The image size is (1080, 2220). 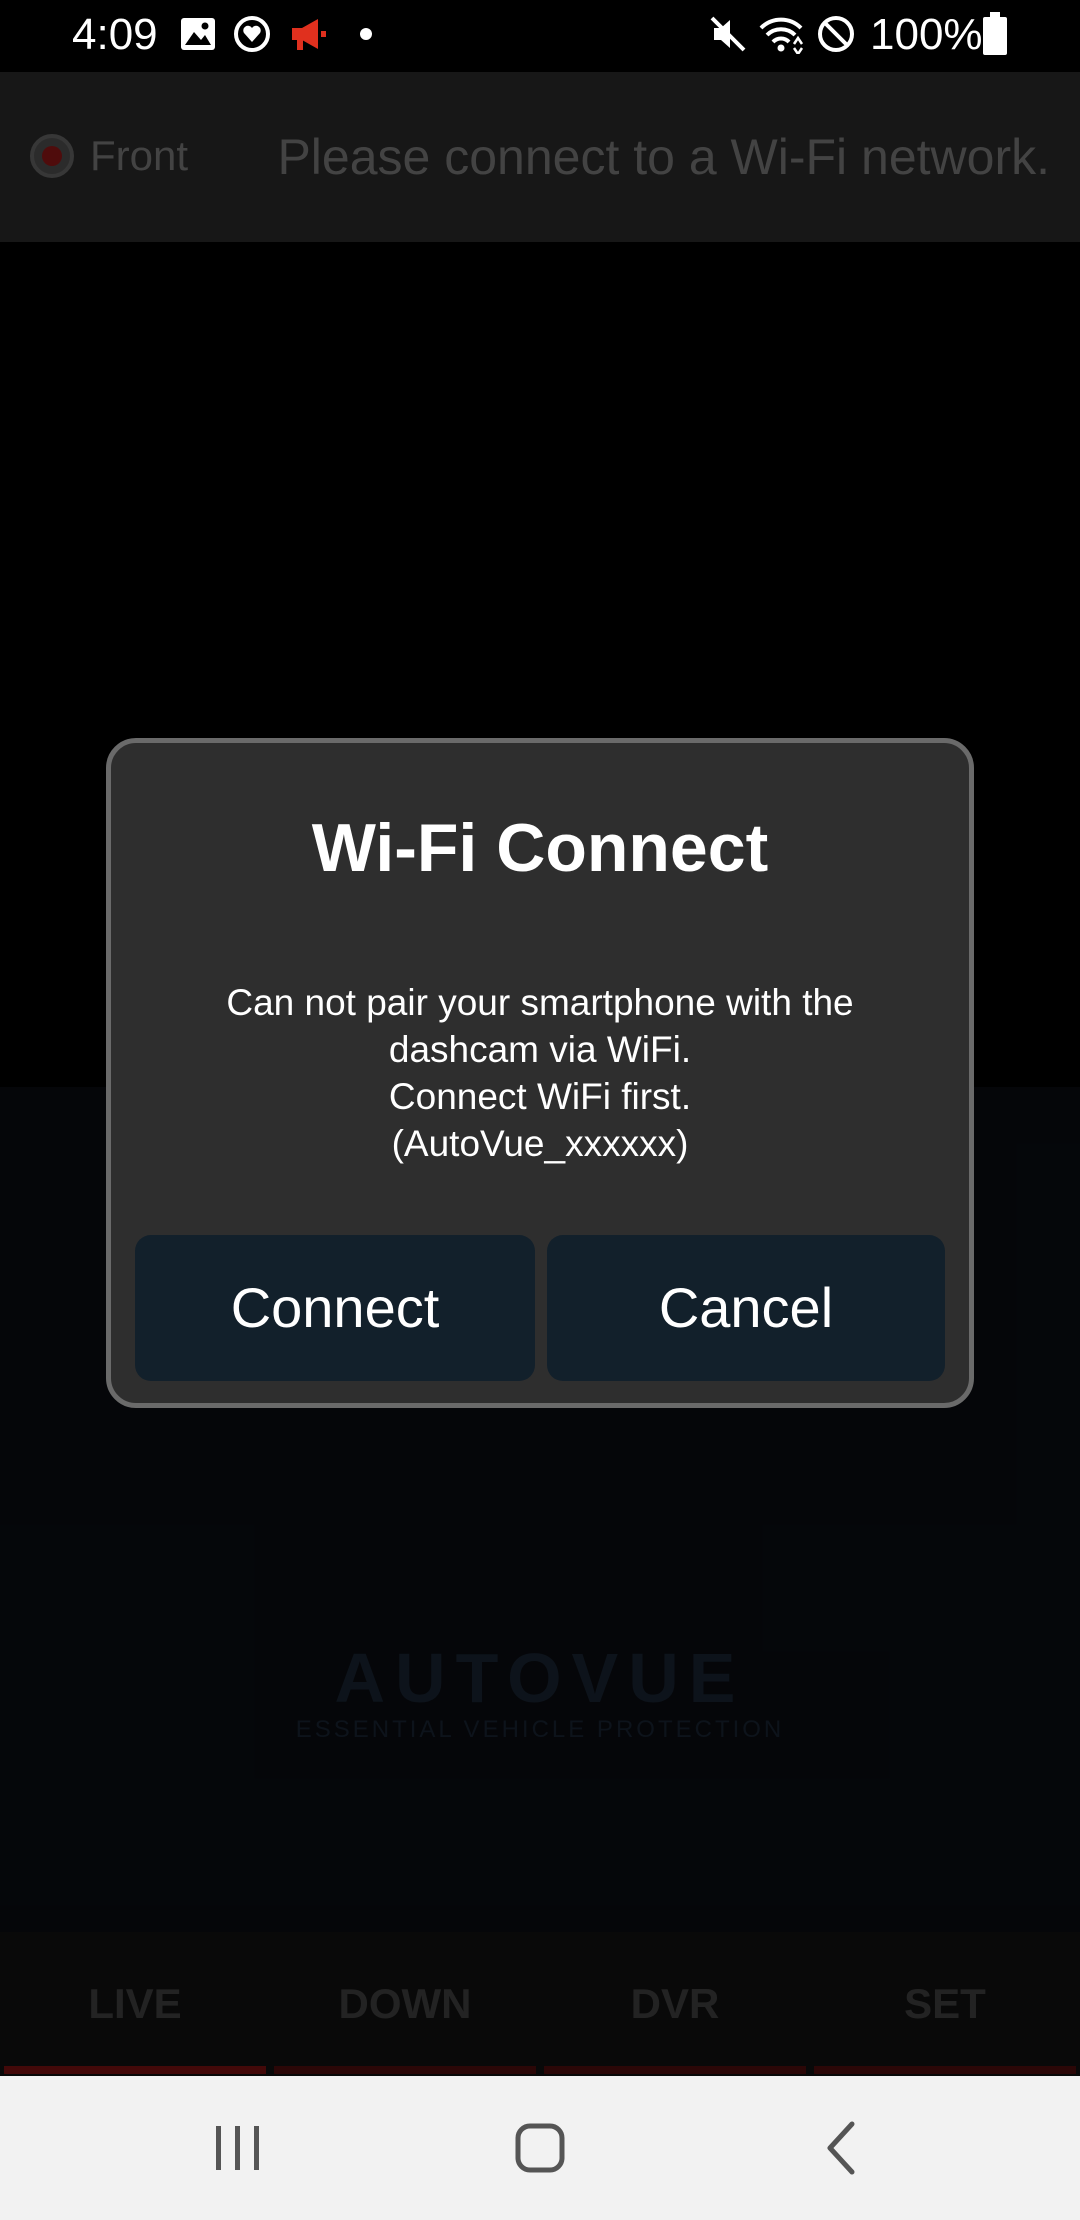 I want to click on mute-icon, so click(x=728, y=34).